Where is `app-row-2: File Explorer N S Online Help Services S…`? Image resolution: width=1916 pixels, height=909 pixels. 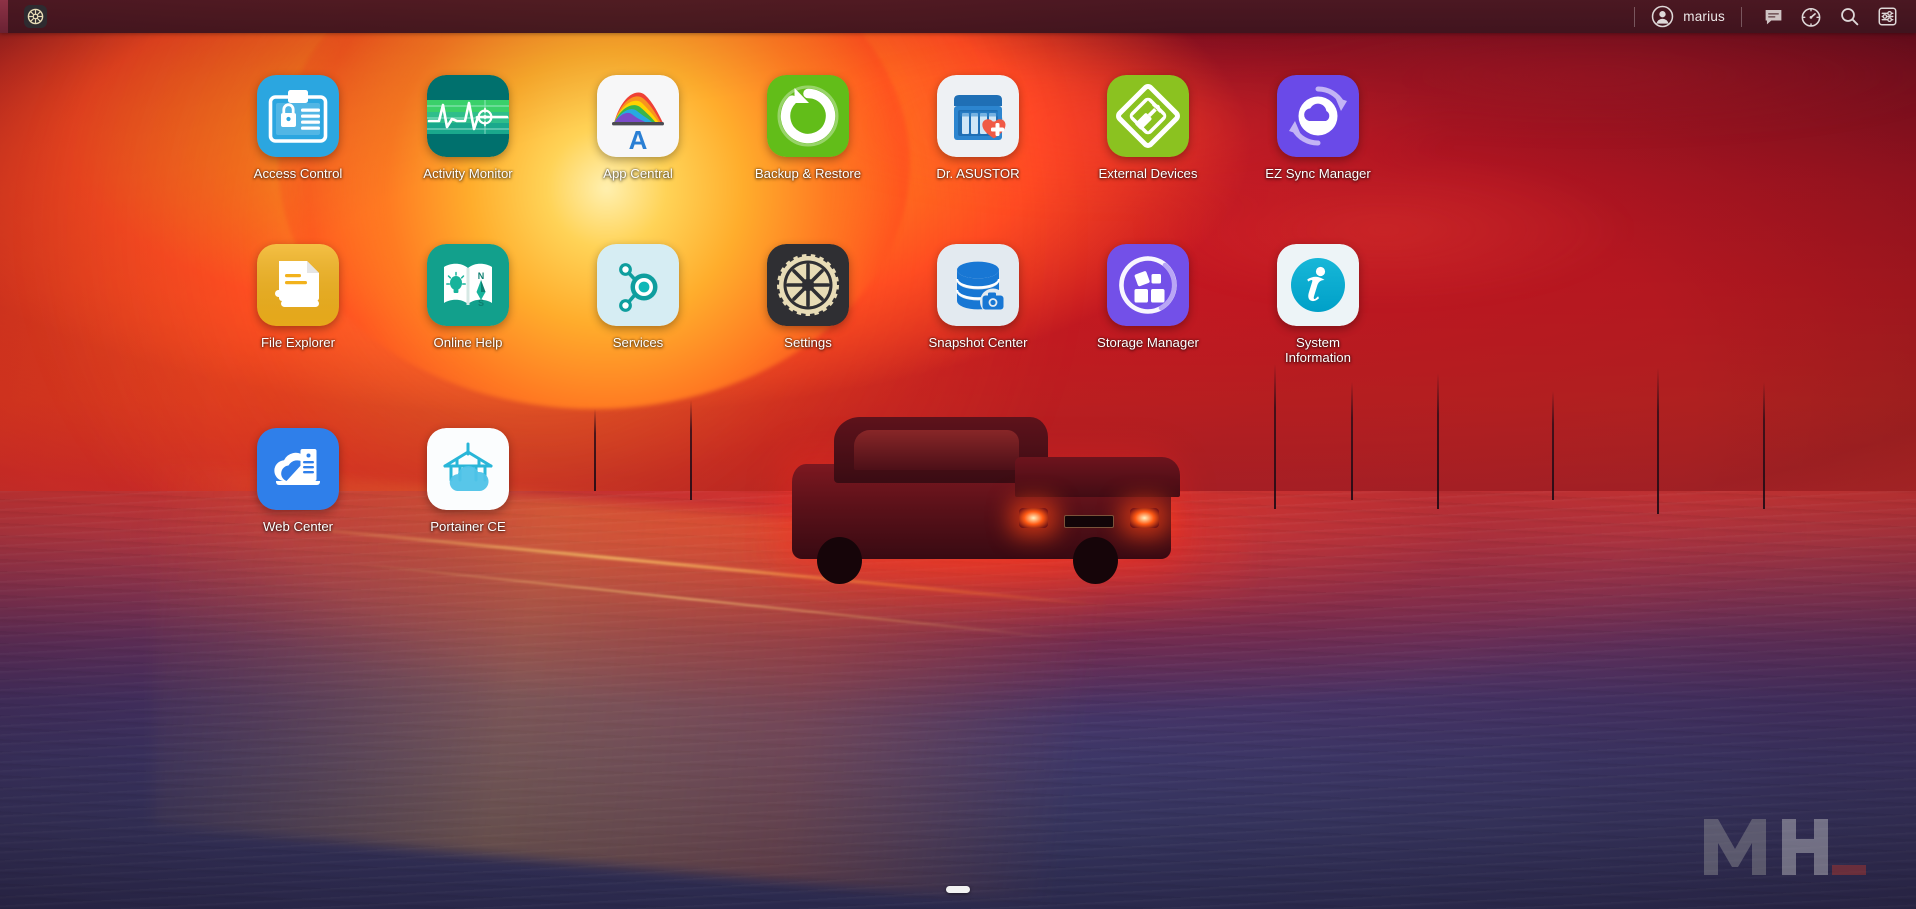 app-row-2: File Explorer N S Online Help Services S… is located at coordinates (958, 304).